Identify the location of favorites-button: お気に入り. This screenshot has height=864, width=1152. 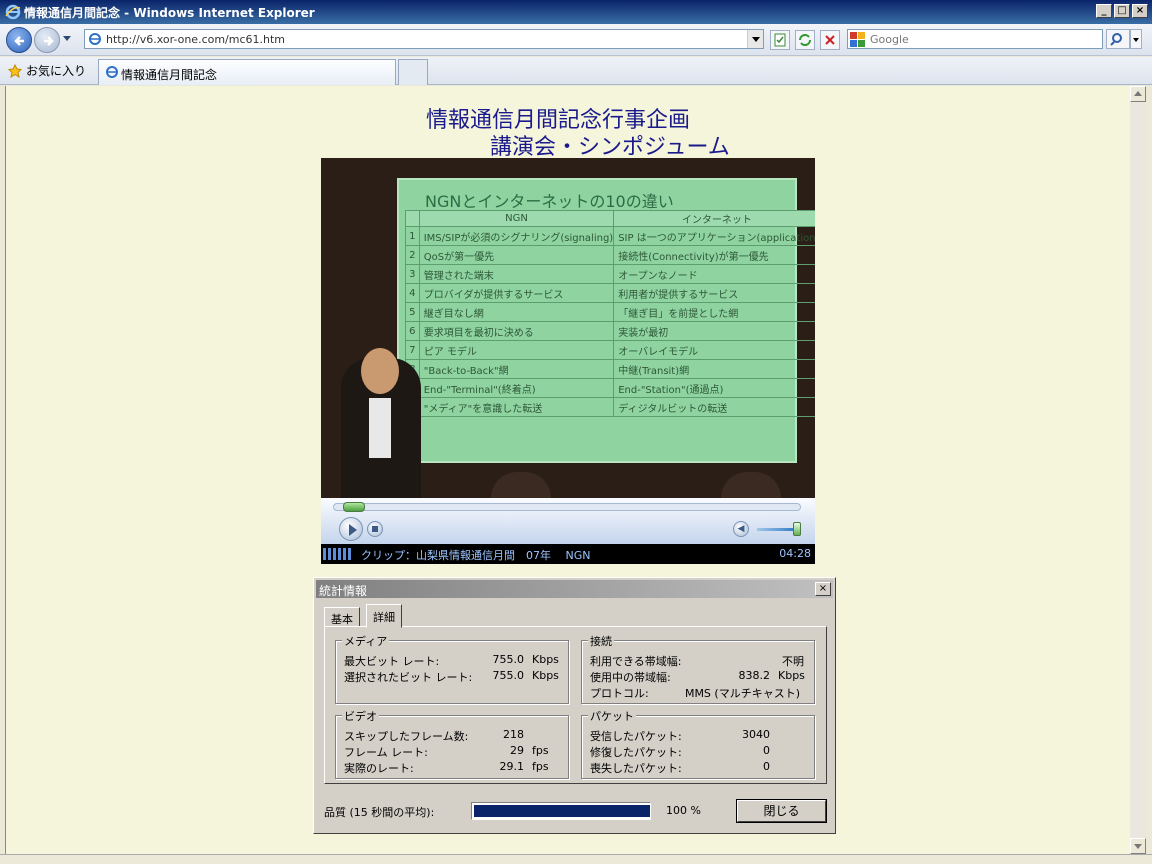
(47, 70).